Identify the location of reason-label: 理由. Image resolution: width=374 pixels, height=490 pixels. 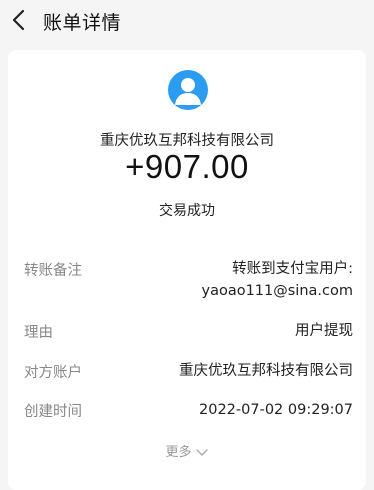
(38, 333).